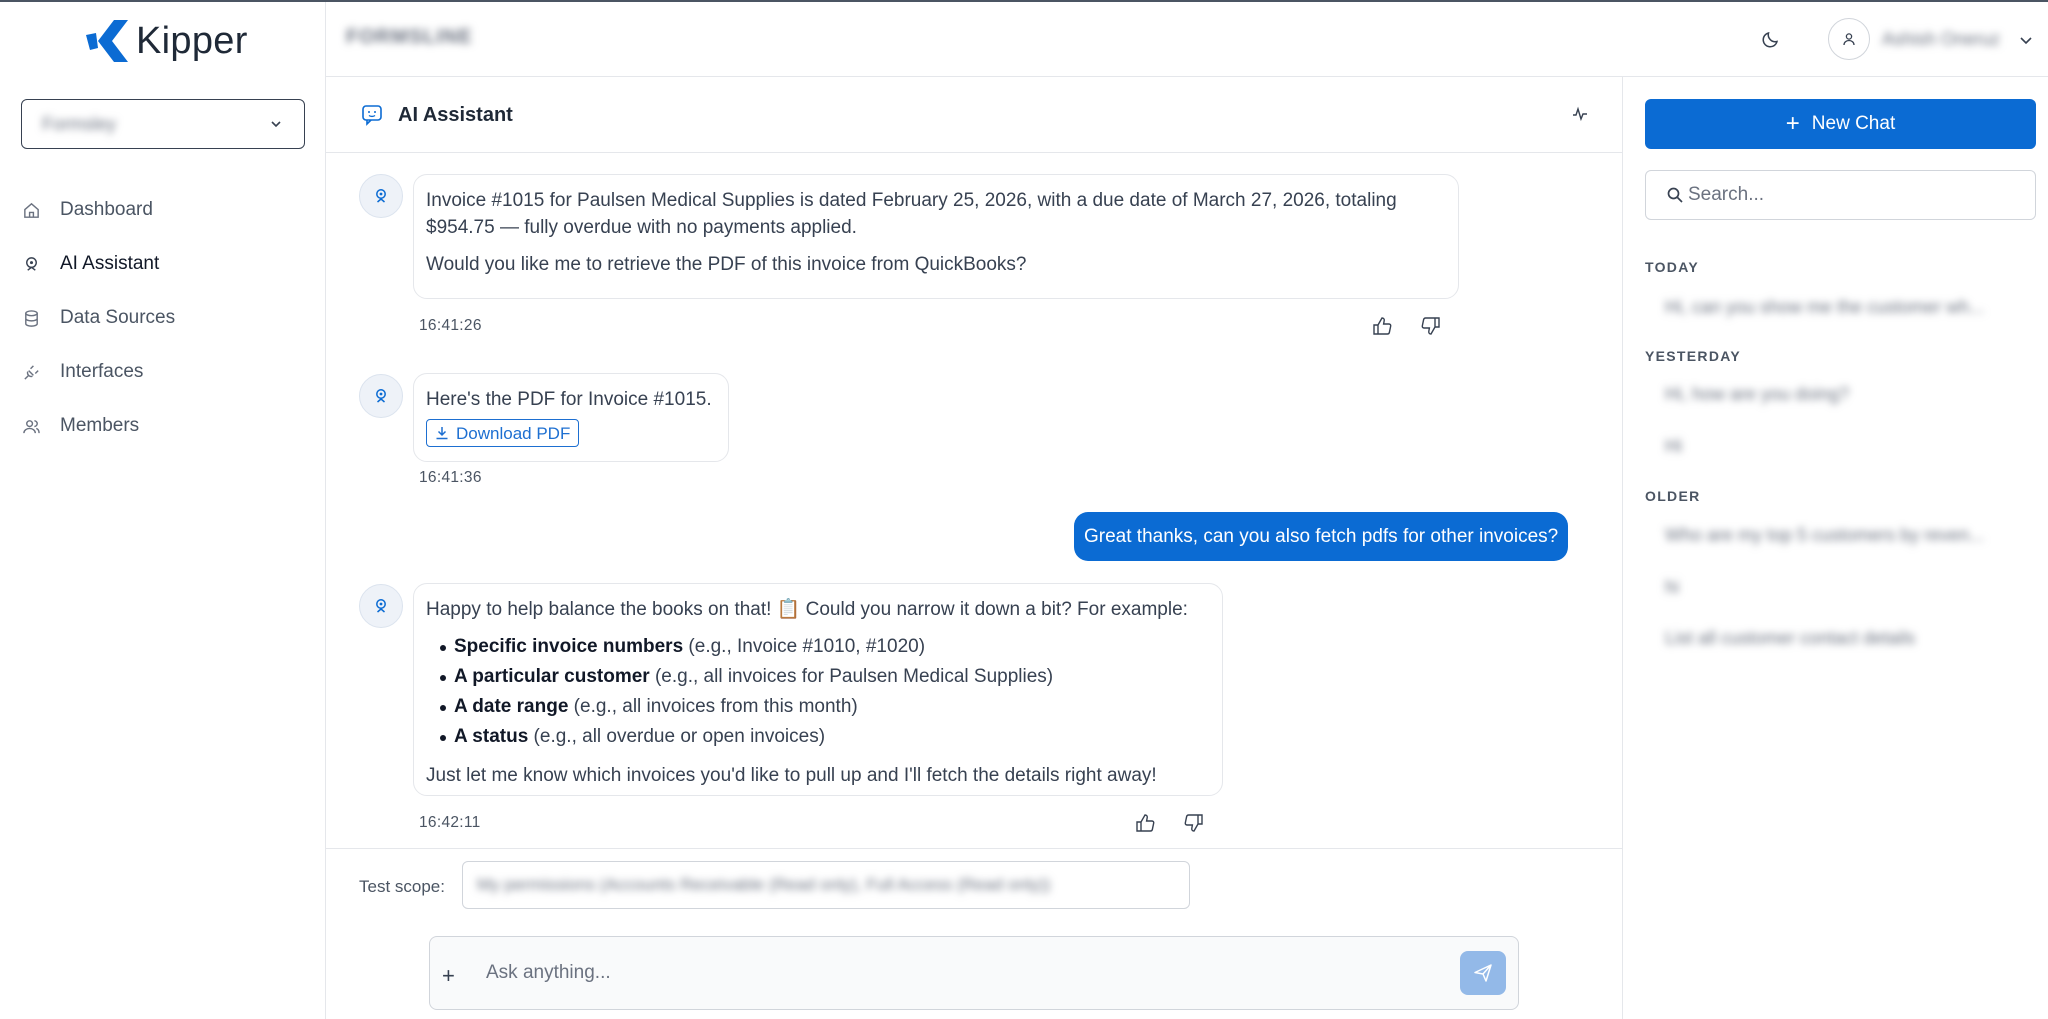 This screenshot has width=2048, height=1019. What do you see at coordinates (1771, 39) in the screenshot?
I see `moon-icon` at bounding box center [1771, 39].